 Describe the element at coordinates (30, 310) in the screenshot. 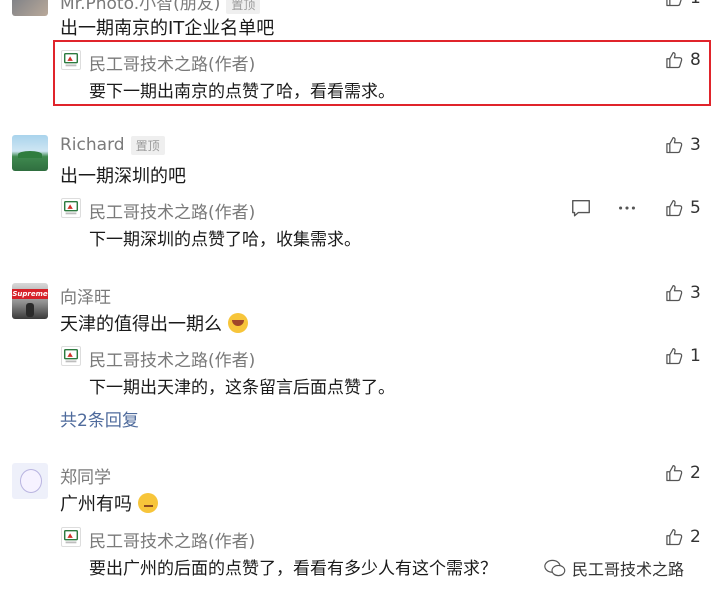

I see `person-silhouette` at that location.